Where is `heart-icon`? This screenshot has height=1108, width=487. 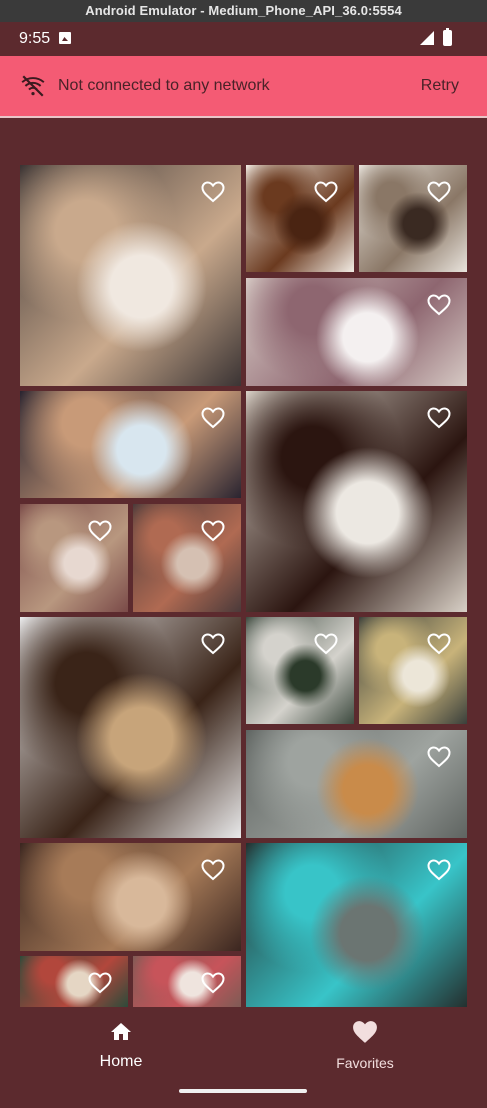
heart-icon is located at coordinates (365, 1032).